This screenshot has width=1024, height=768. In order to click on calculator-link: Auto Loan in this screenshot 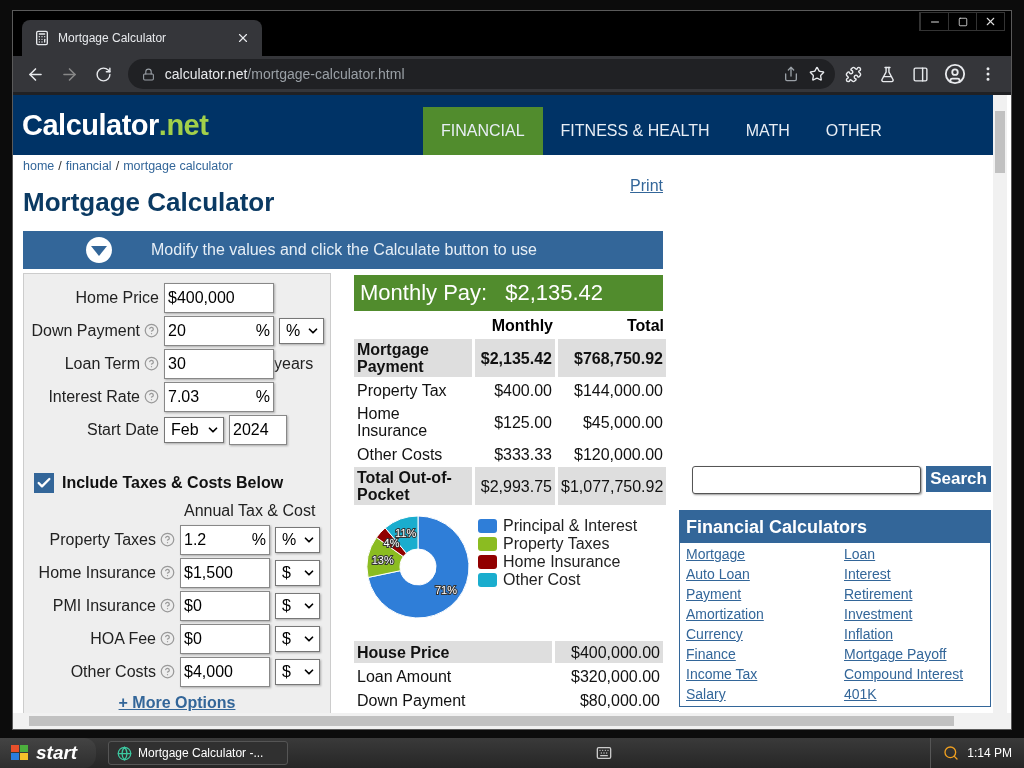, I will do `click(718, 574)`.